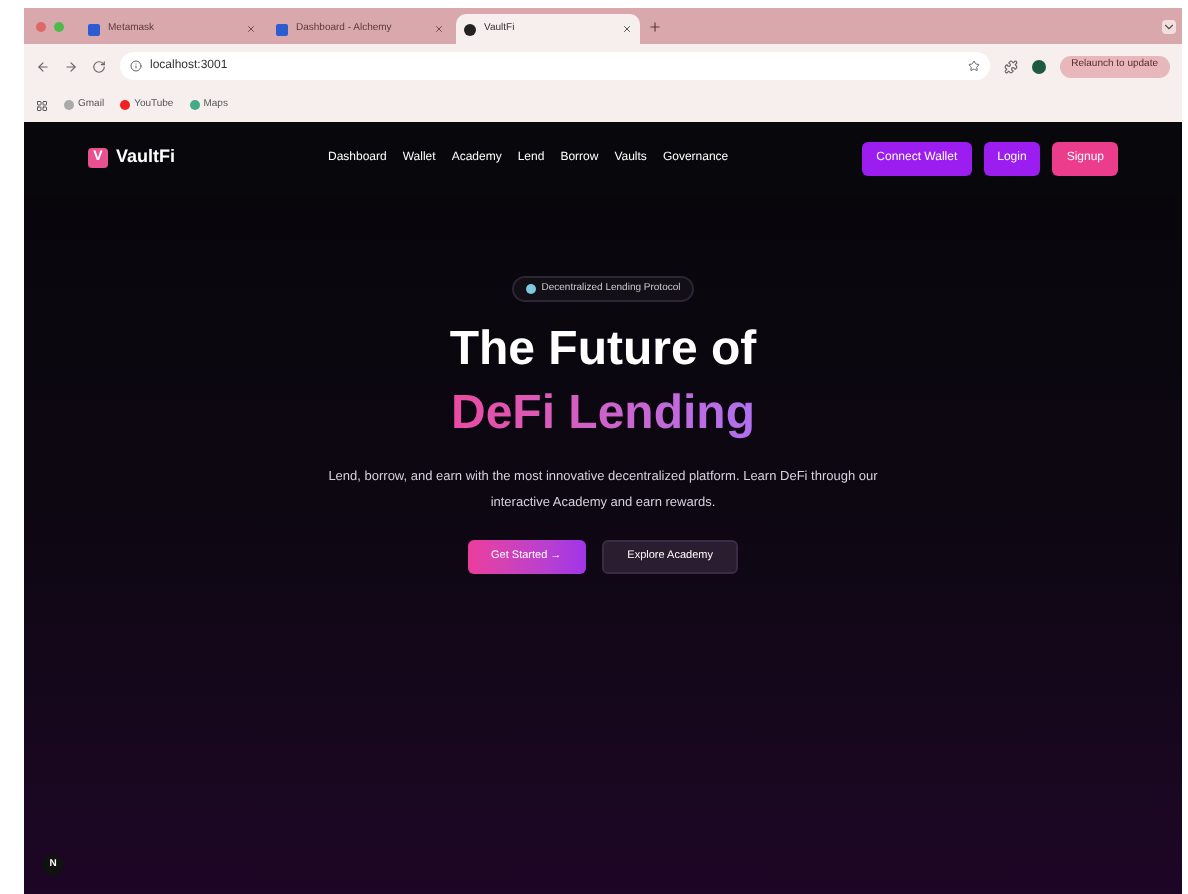  Describe the element at coordinates (655, 26) in the screenshot. I see `new-tab-icon` at that location.